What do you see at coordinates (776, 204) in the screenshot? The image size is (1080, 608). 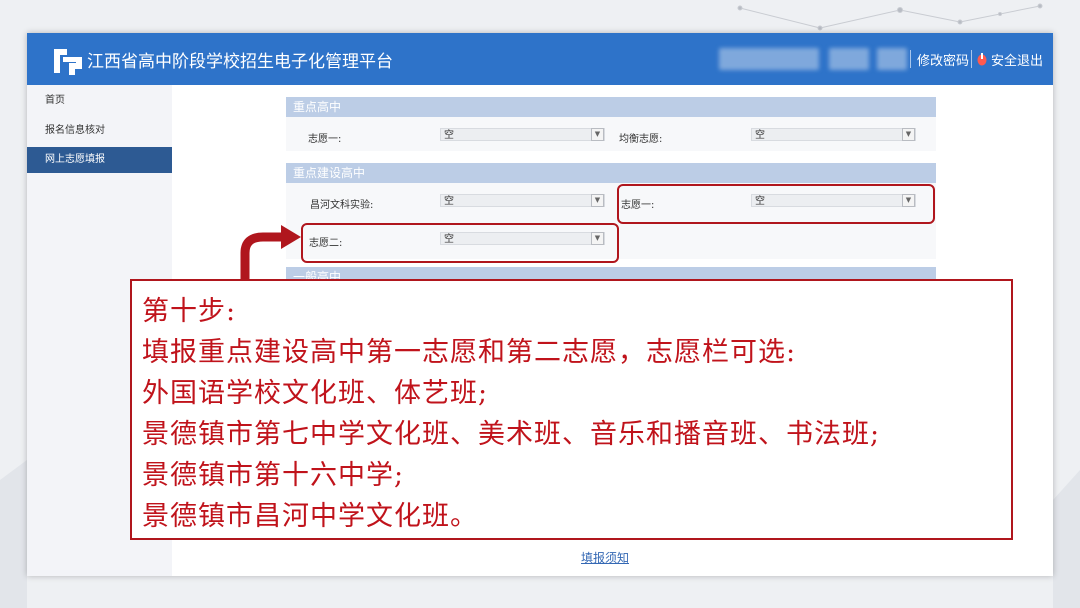 I see `highlight-choice1` at bounding box center [776, 204].